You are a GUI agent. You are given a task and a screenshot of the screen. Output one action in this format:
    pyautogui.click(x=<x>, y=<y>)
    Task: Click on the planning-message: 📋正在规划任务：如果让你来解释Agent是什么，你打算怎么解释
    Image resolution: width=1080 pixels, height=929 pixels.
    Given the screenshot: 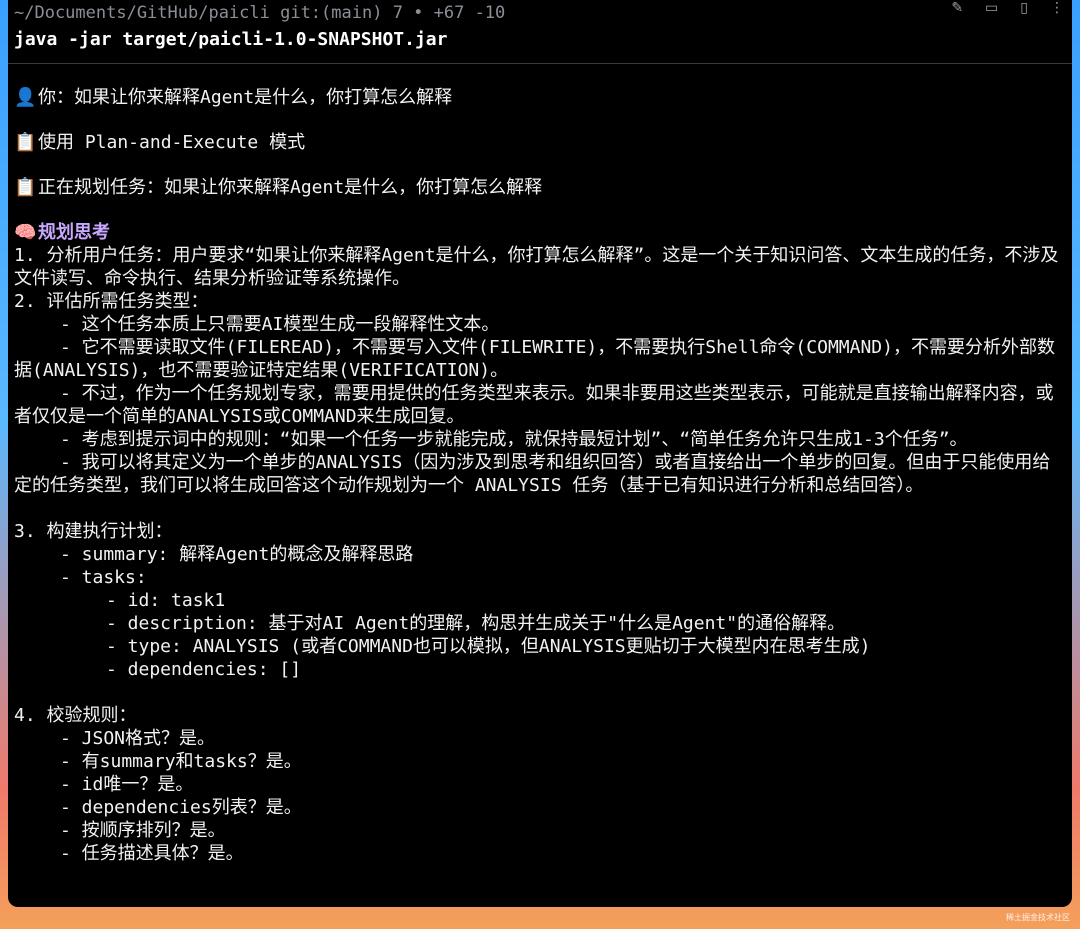 What is the action you would take?
    pyautogui.click(x=278, y=187)
    